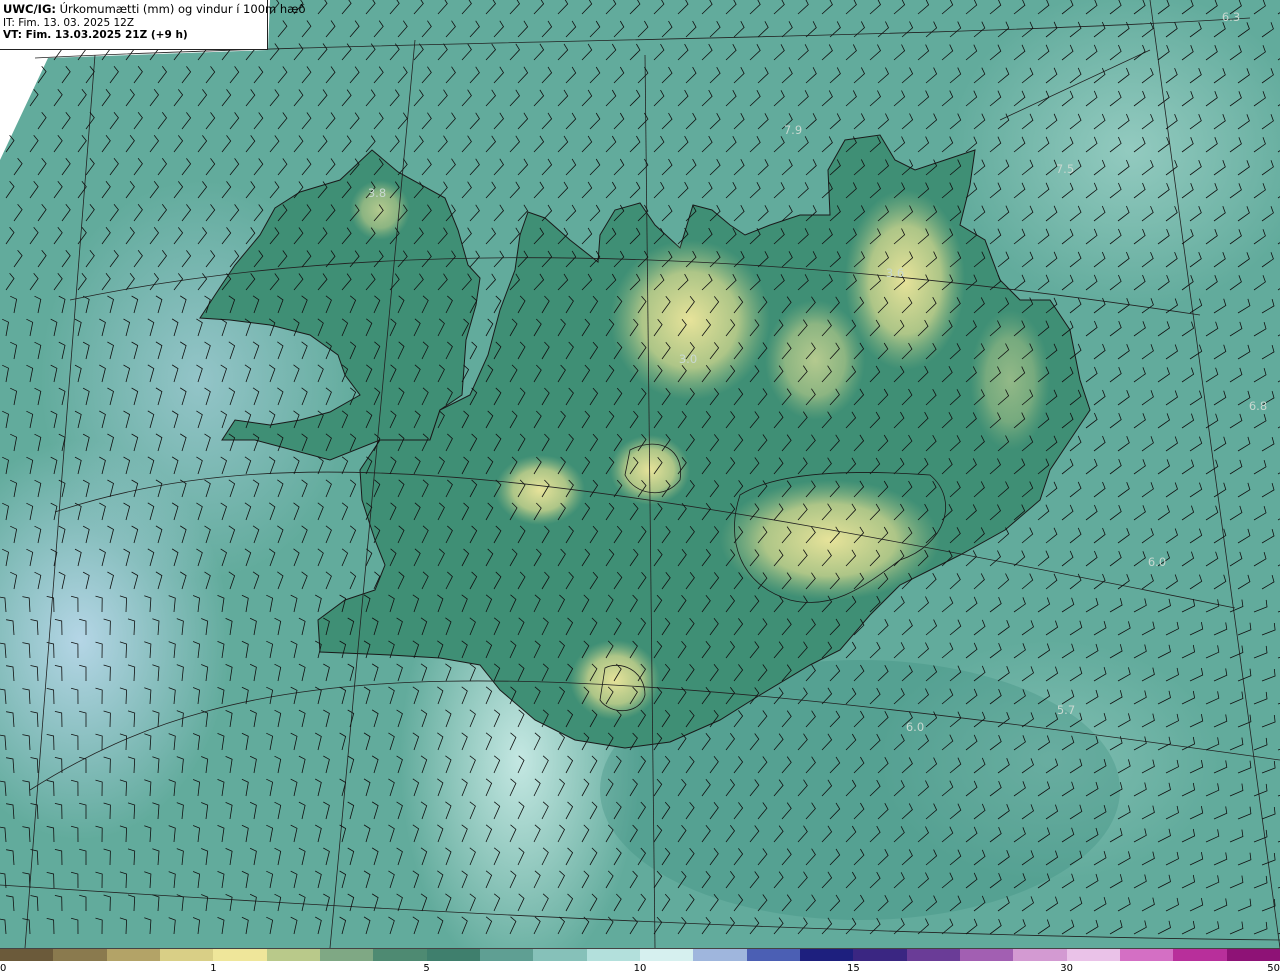  I want to click on colorbar-tick-label: 10, so click(640, 968).